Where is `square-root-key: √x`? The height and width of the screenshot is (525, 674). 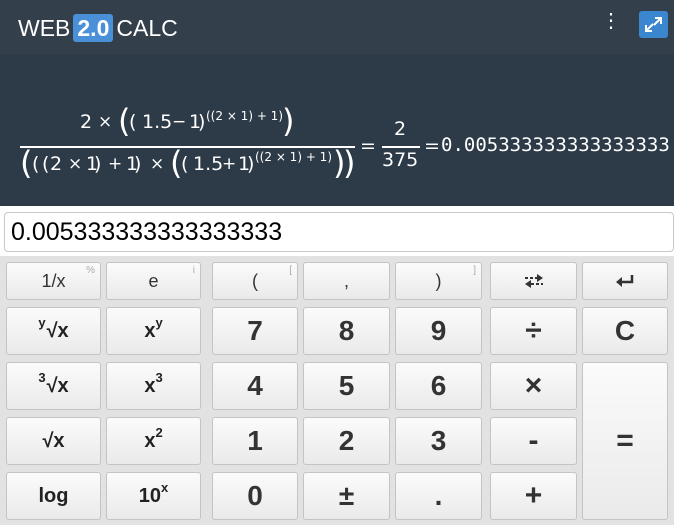
square-root-key: √x is located at coordinates (53, 441).